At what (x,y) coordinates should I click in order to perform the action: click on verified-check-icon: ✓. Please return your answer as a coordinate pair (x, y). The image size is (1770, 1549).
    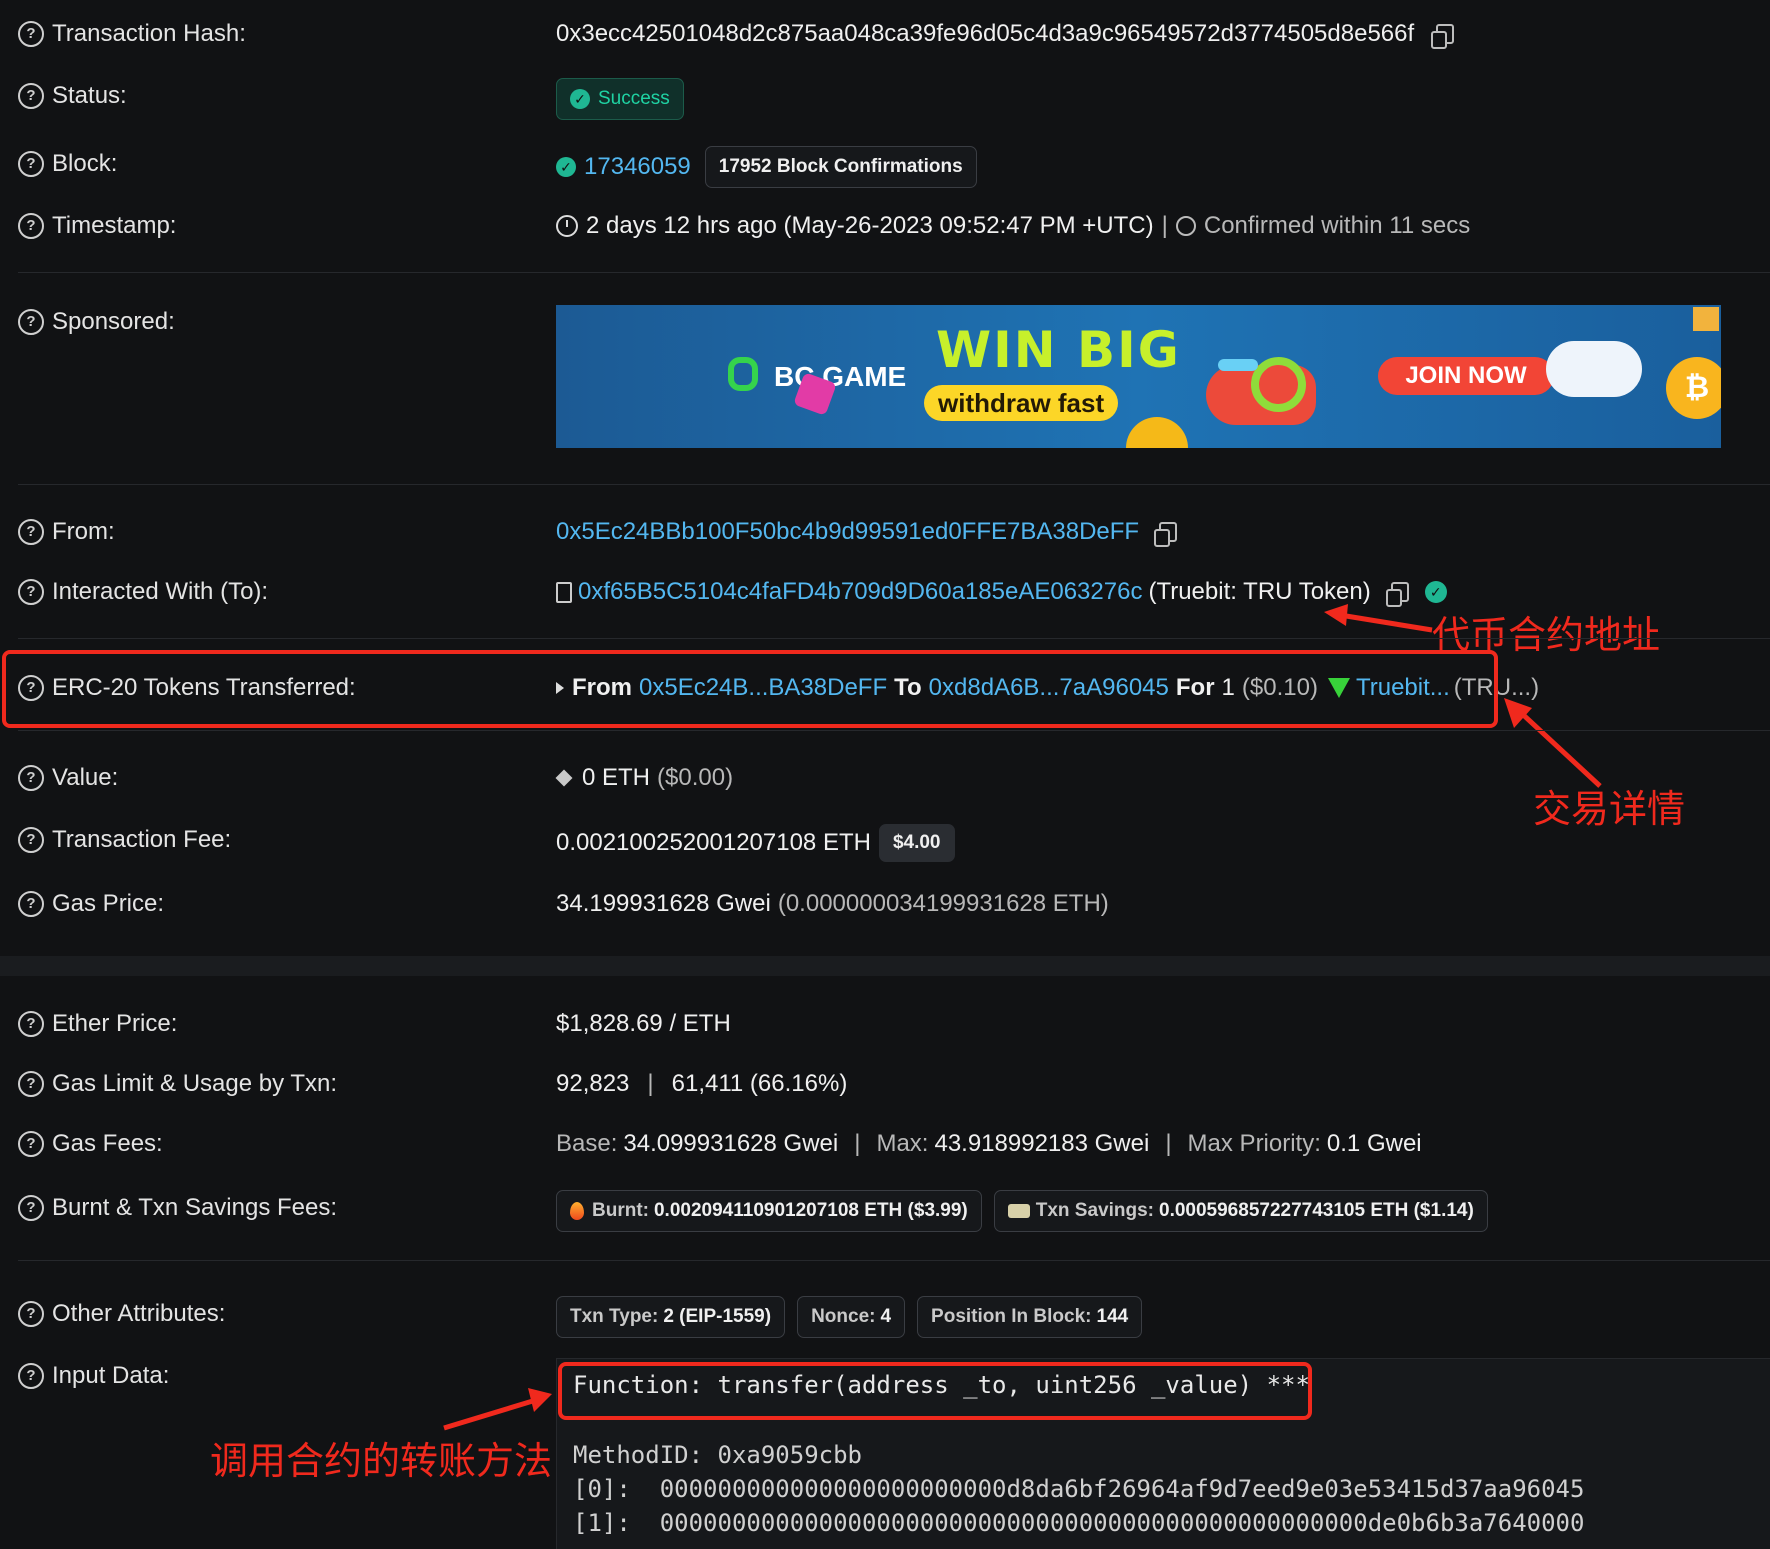
    Looking at the image, I should click on (566, 167).